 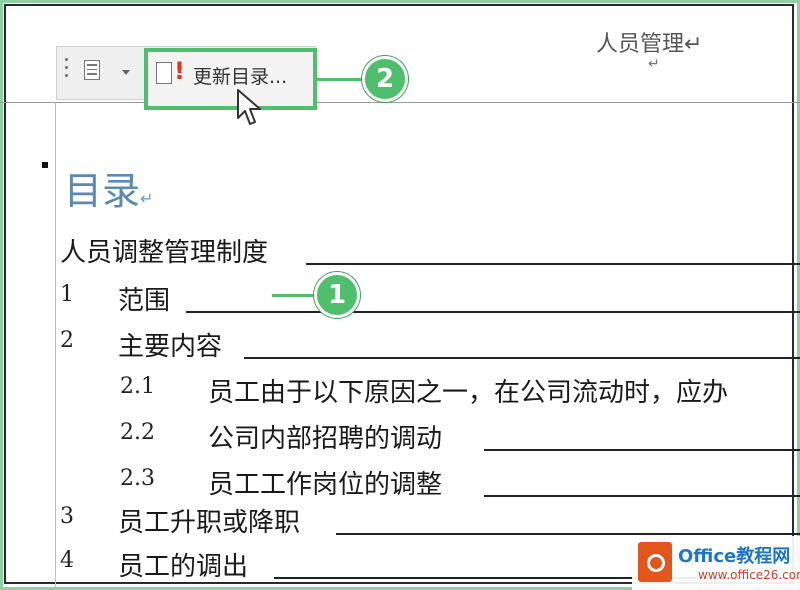 I want to click on toc-entry-text: 员工升职或降职, so click(x=209, y=523).